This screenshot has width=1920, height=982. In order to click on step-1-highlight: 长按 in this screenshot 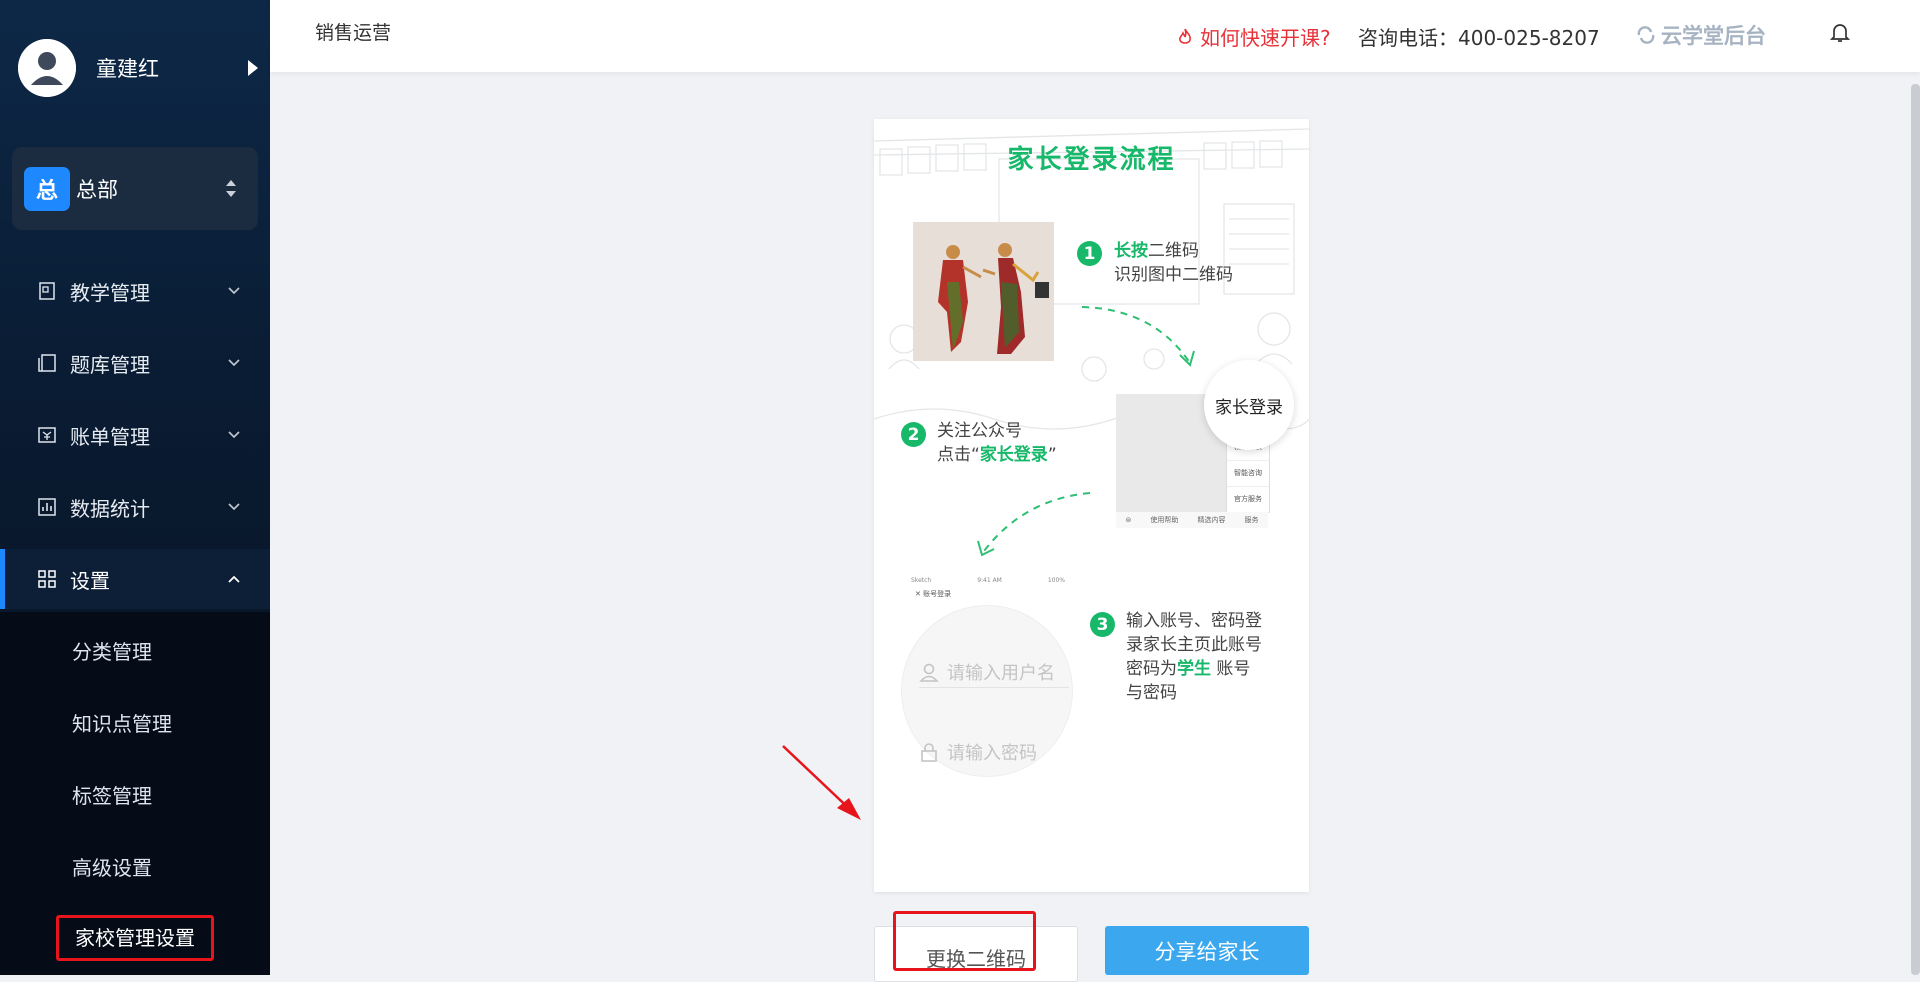, I will do `click(1131, 251)`.